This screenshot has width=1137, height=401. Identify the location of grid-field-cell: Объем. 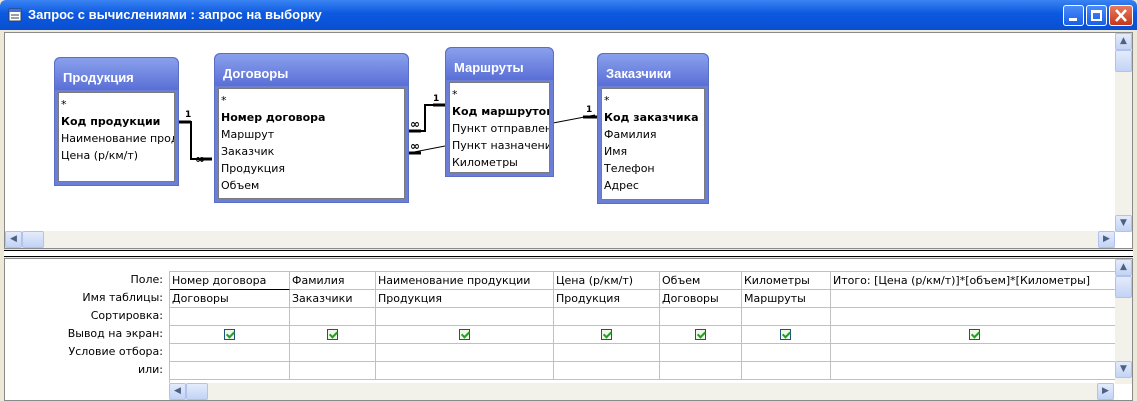
(701, 281).